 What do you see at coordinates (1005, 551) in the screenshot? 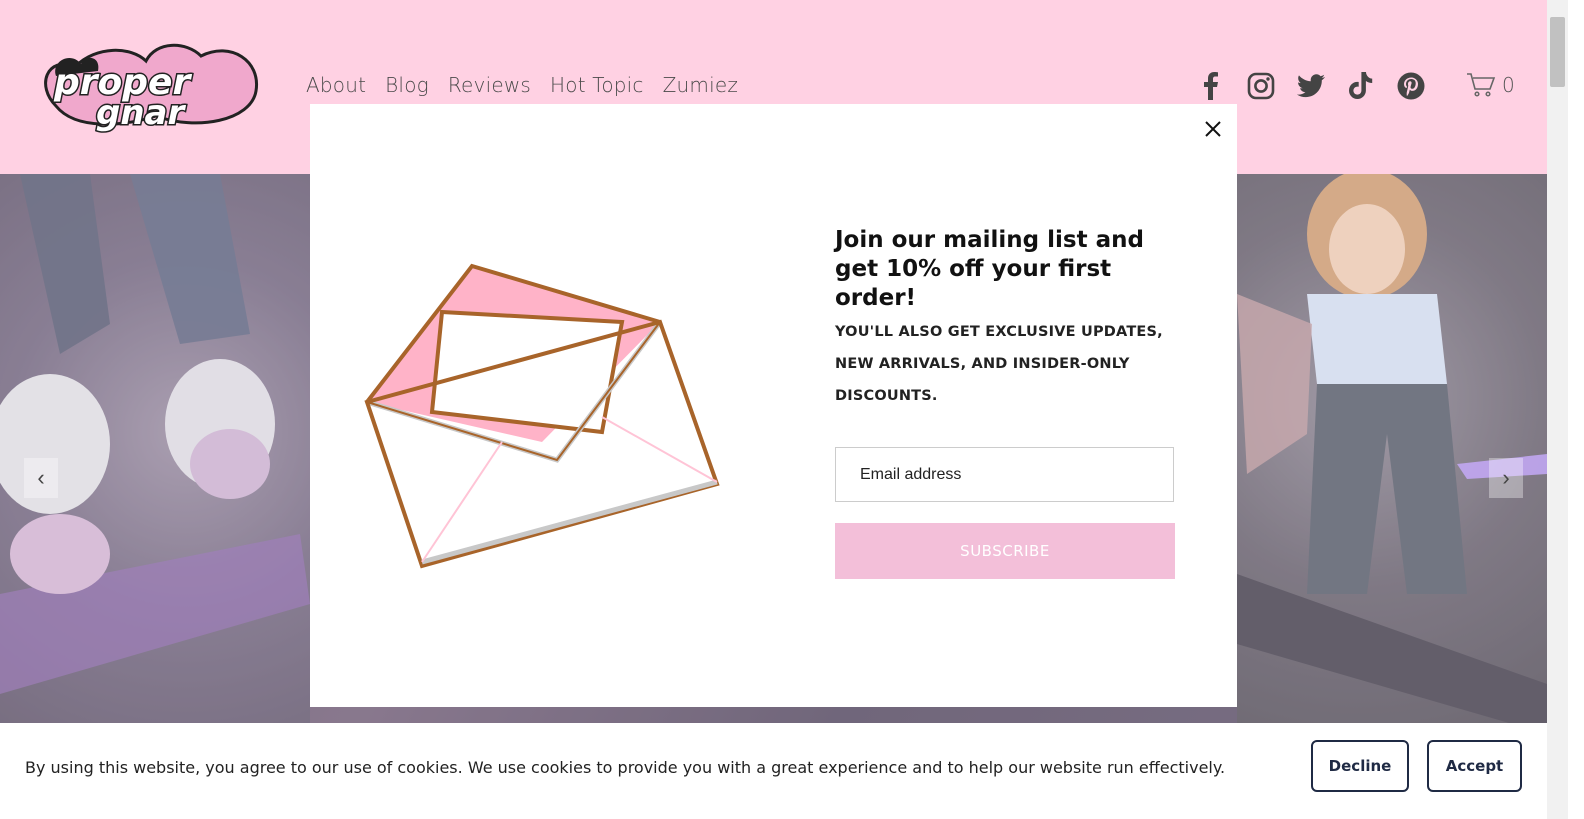
I see `subscribe-button: SUBSCRIBE` at bounding box center [1005, 551].